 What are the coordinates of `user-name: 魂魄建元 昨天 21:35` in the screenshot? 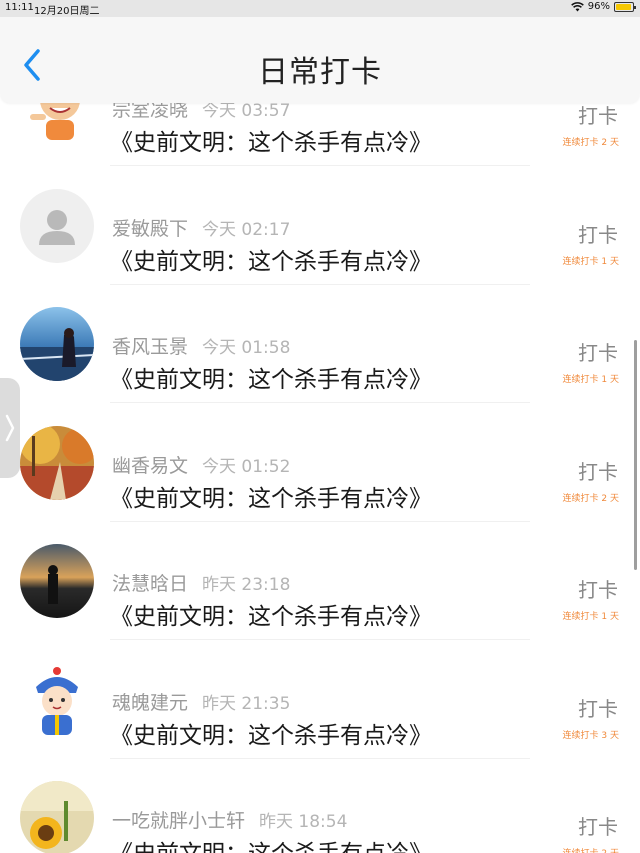 It's located at (201, 701).